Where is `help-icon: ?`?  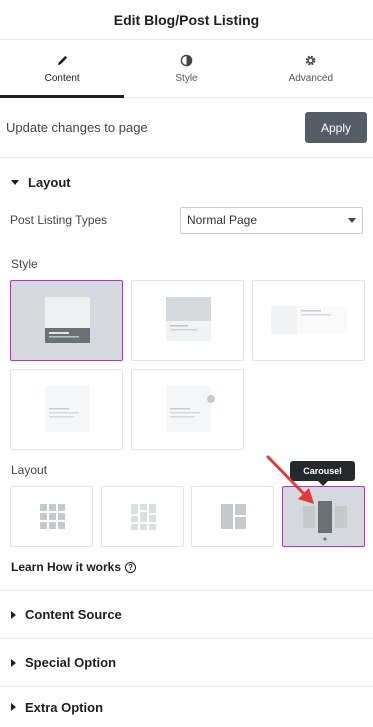
help-icon: ? is located at coordinates (131, 567).